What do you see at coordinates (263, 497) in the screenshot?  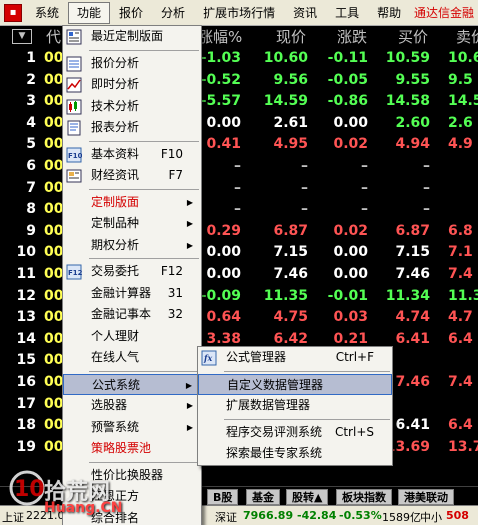 I see `market-tab: 基金` at bounding box center [263, 497].